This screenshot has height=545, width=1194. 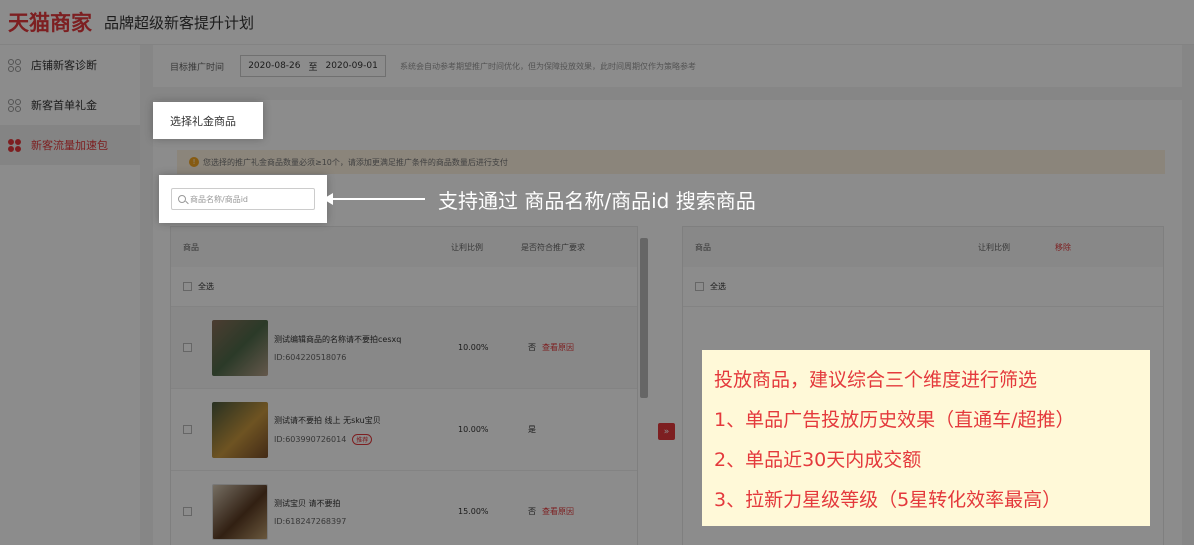 What do you see at coordinates (70, 295) in the screenshot?
I see `sidebar: 店铺新客诊断 新客首单礼金 新客流量加速包` at bounding box center [70, 295].